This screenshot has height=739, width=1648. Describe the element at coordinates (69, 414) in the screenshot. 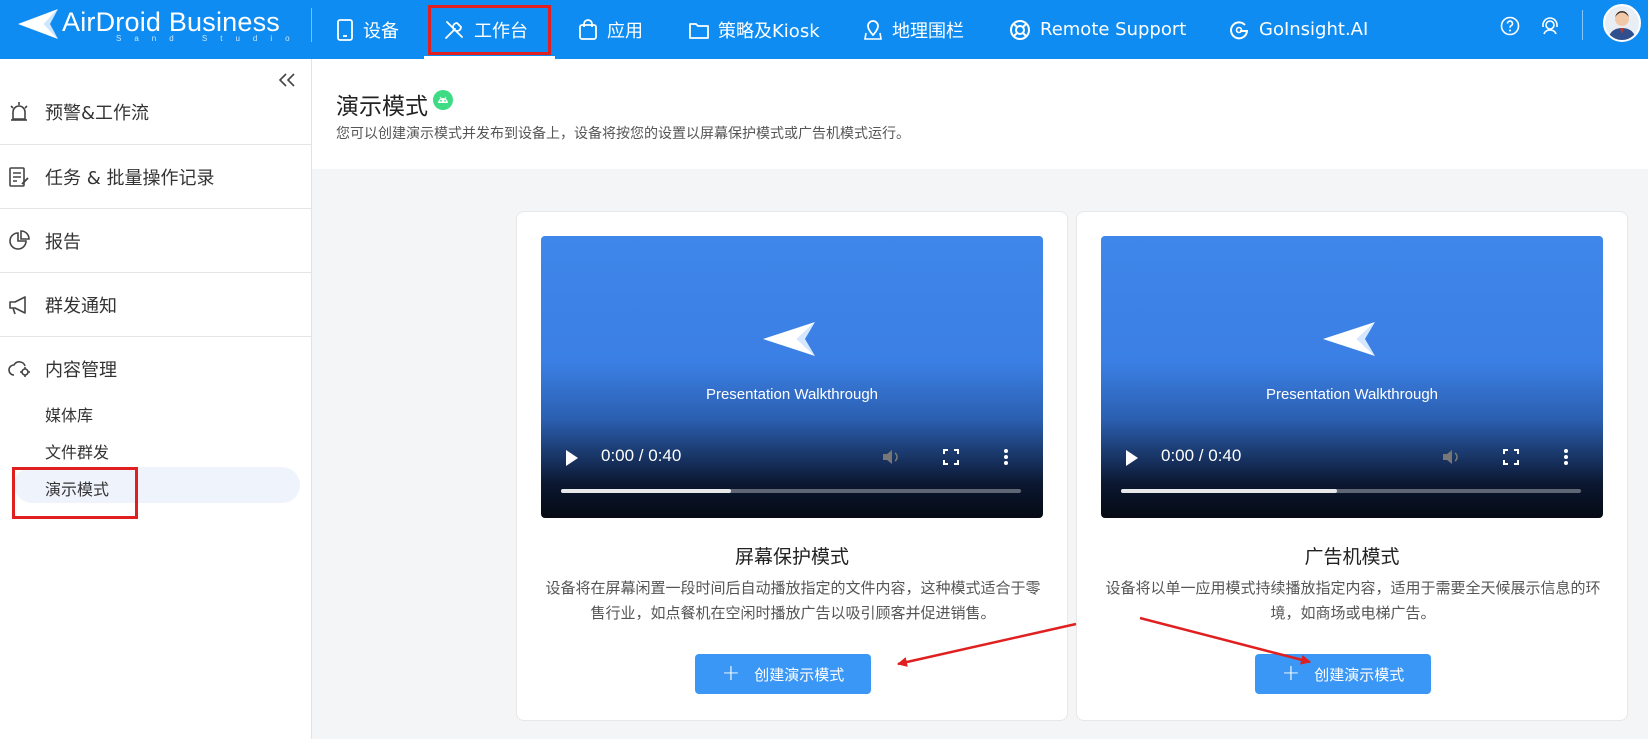

I see `sidebar-subitem-media-library: 媒体库` at that location.